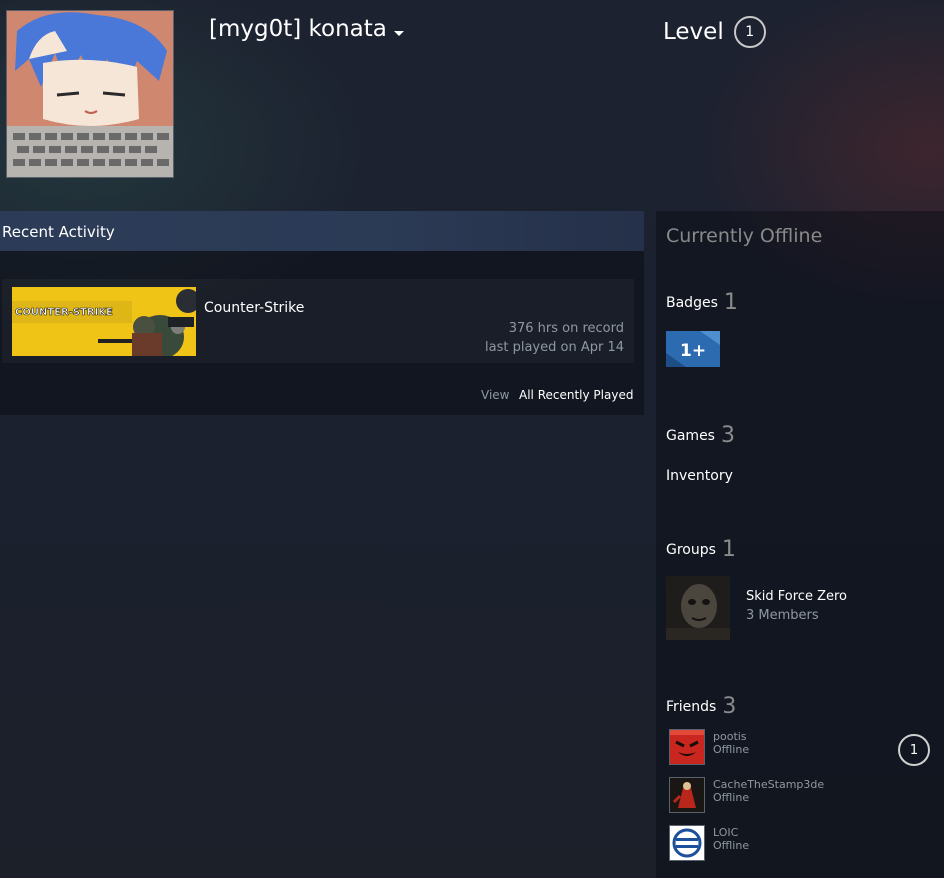 The image size is (944, 878). I want to click on badges-label: Badges, so click(692, 303).